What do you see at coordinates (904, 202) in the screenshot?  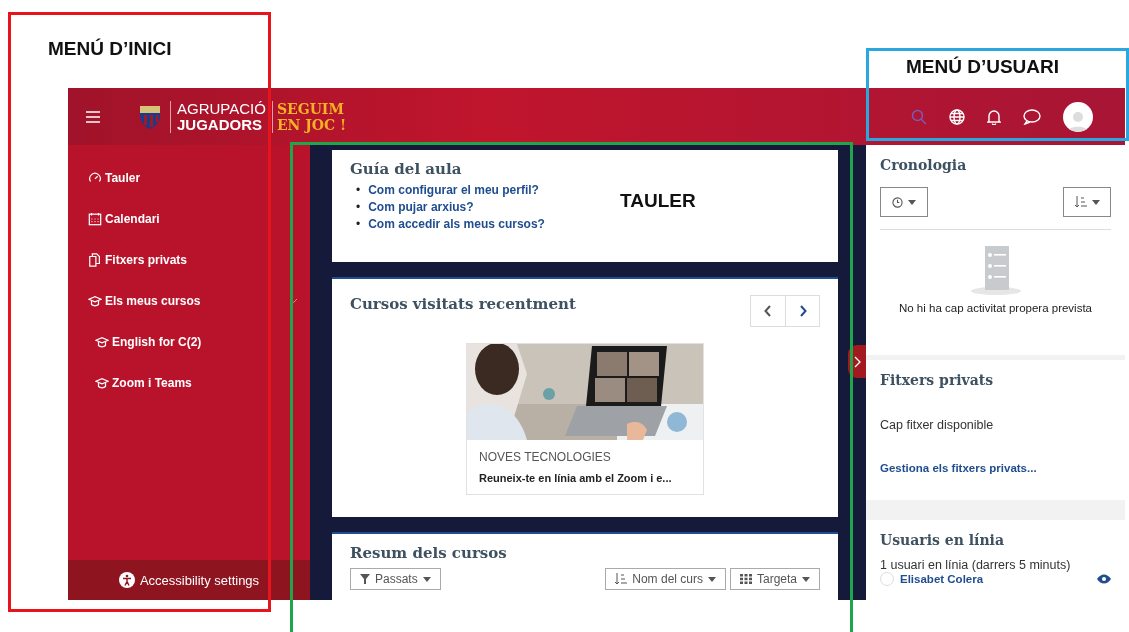 I see `time-filter-dropdown` at bounding box center [904, 202].